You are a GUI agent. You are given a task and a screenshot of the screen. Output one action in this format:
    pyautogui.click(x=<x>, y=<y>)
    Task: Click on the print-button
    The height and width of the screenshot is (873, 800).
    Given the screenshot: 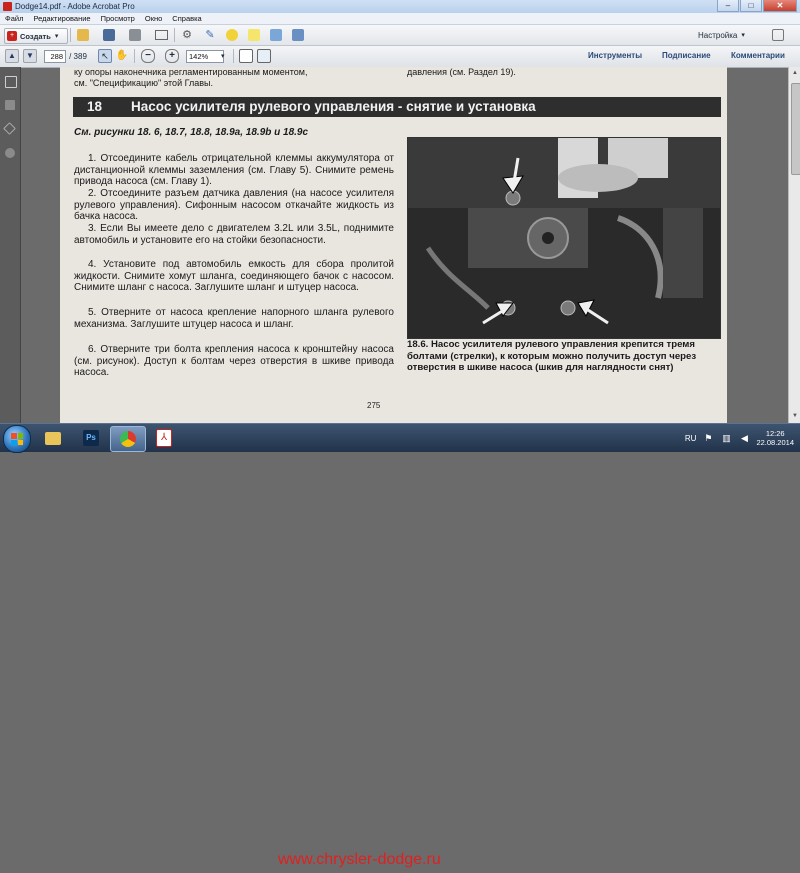 What is the action you would take?
    pyautogui.click(x=135, y=35)
    